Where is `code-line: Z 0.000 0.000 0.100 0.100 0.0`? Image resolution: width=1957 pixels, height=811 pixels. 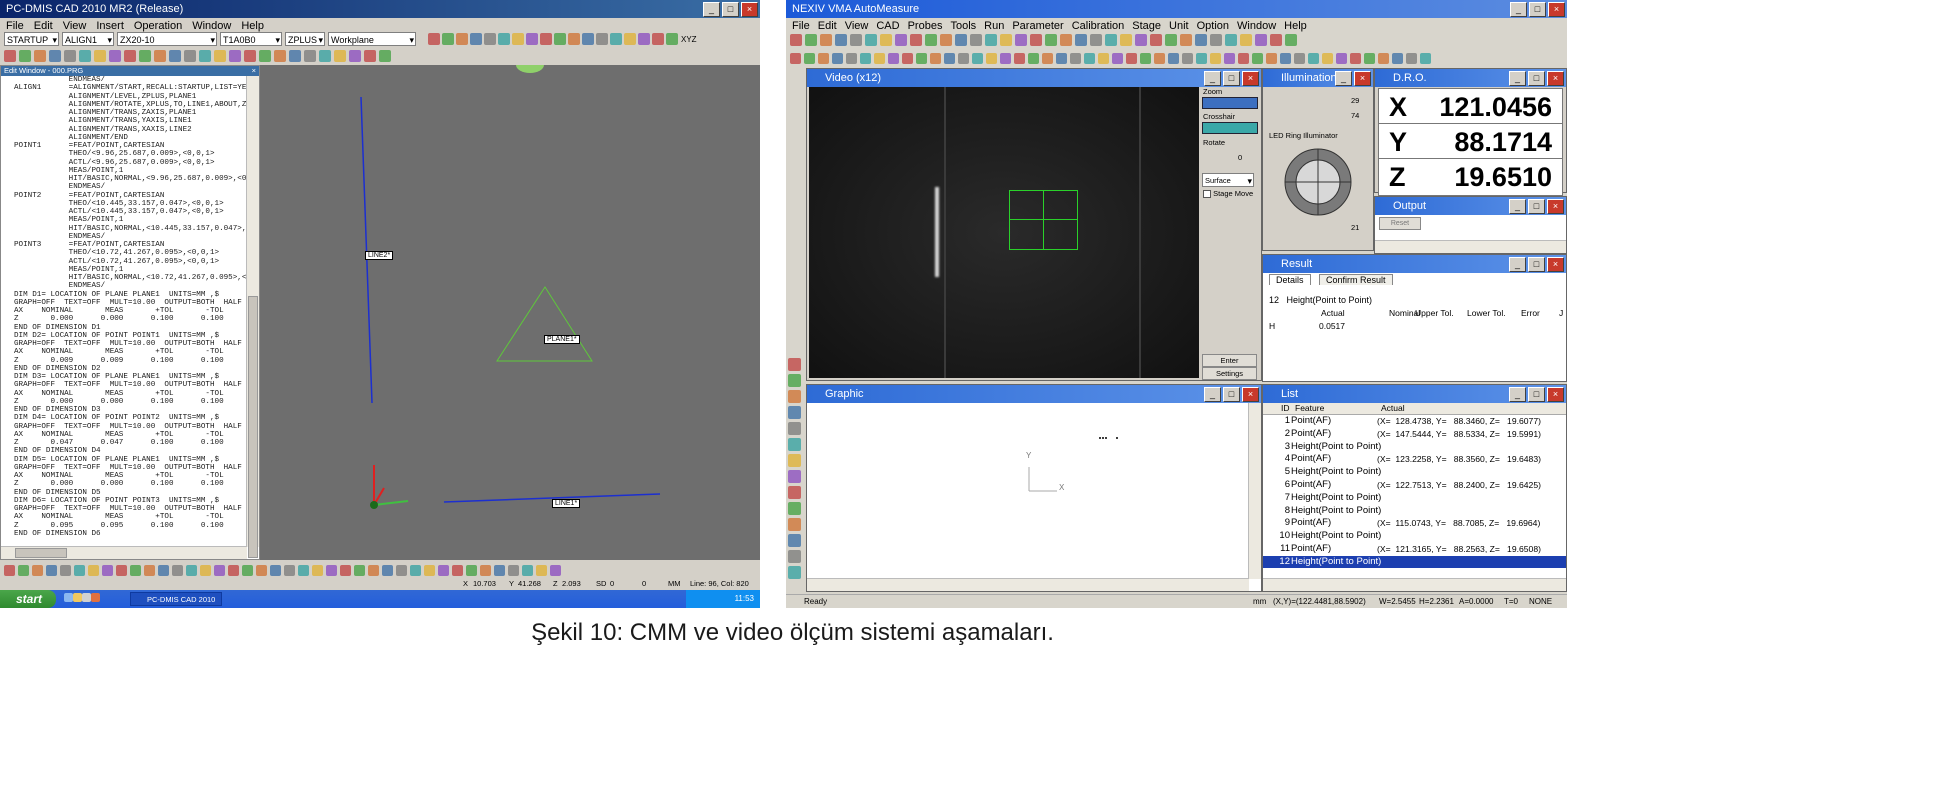
code-line: Z 0.000 0.000 0.100 0.100 0.0 is located at coordinates (132, 319).